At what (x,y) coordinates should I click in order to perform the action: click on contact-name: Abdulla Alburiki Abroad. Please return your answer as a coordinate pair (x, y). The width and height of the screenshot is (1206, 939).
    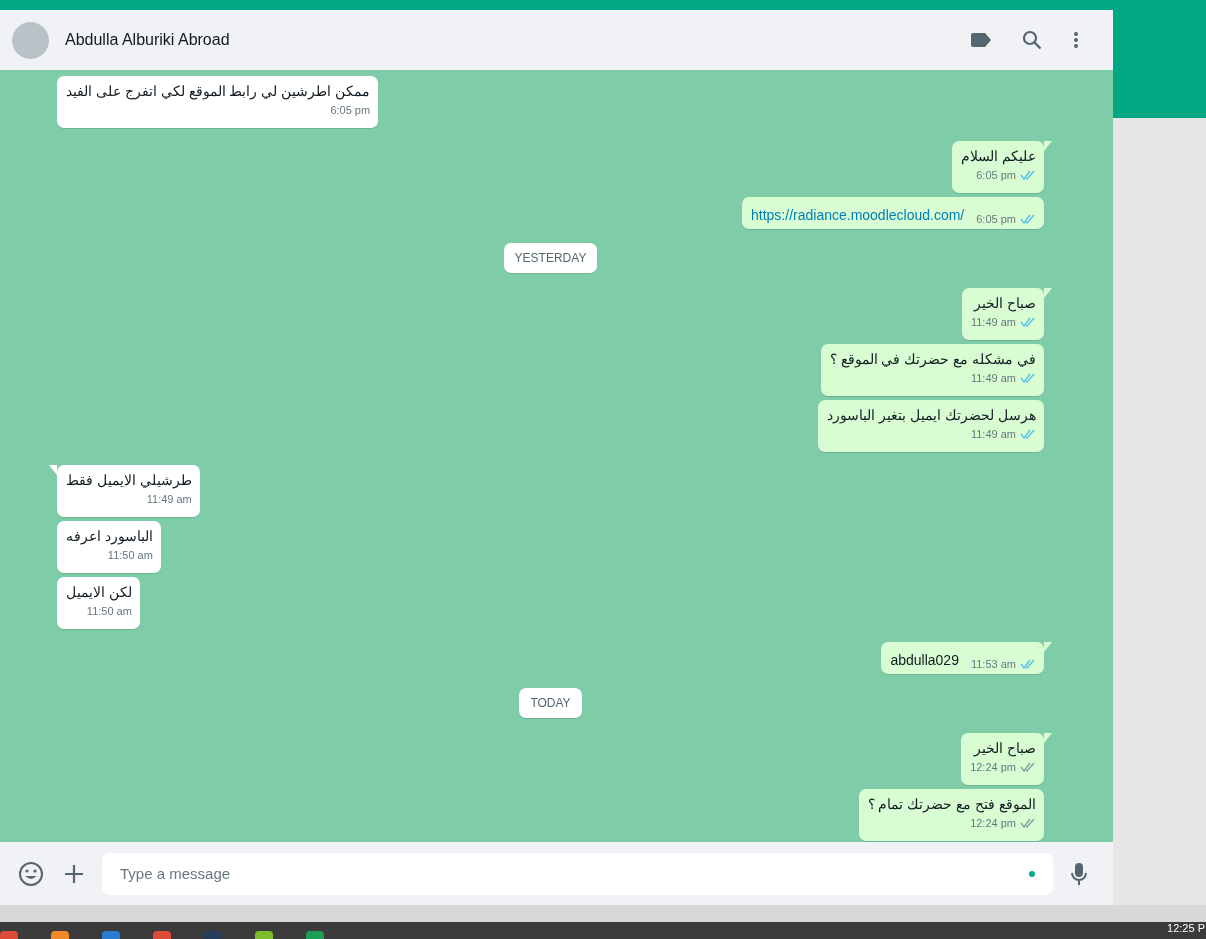
    Looking at the image, I should click on (147, 40).